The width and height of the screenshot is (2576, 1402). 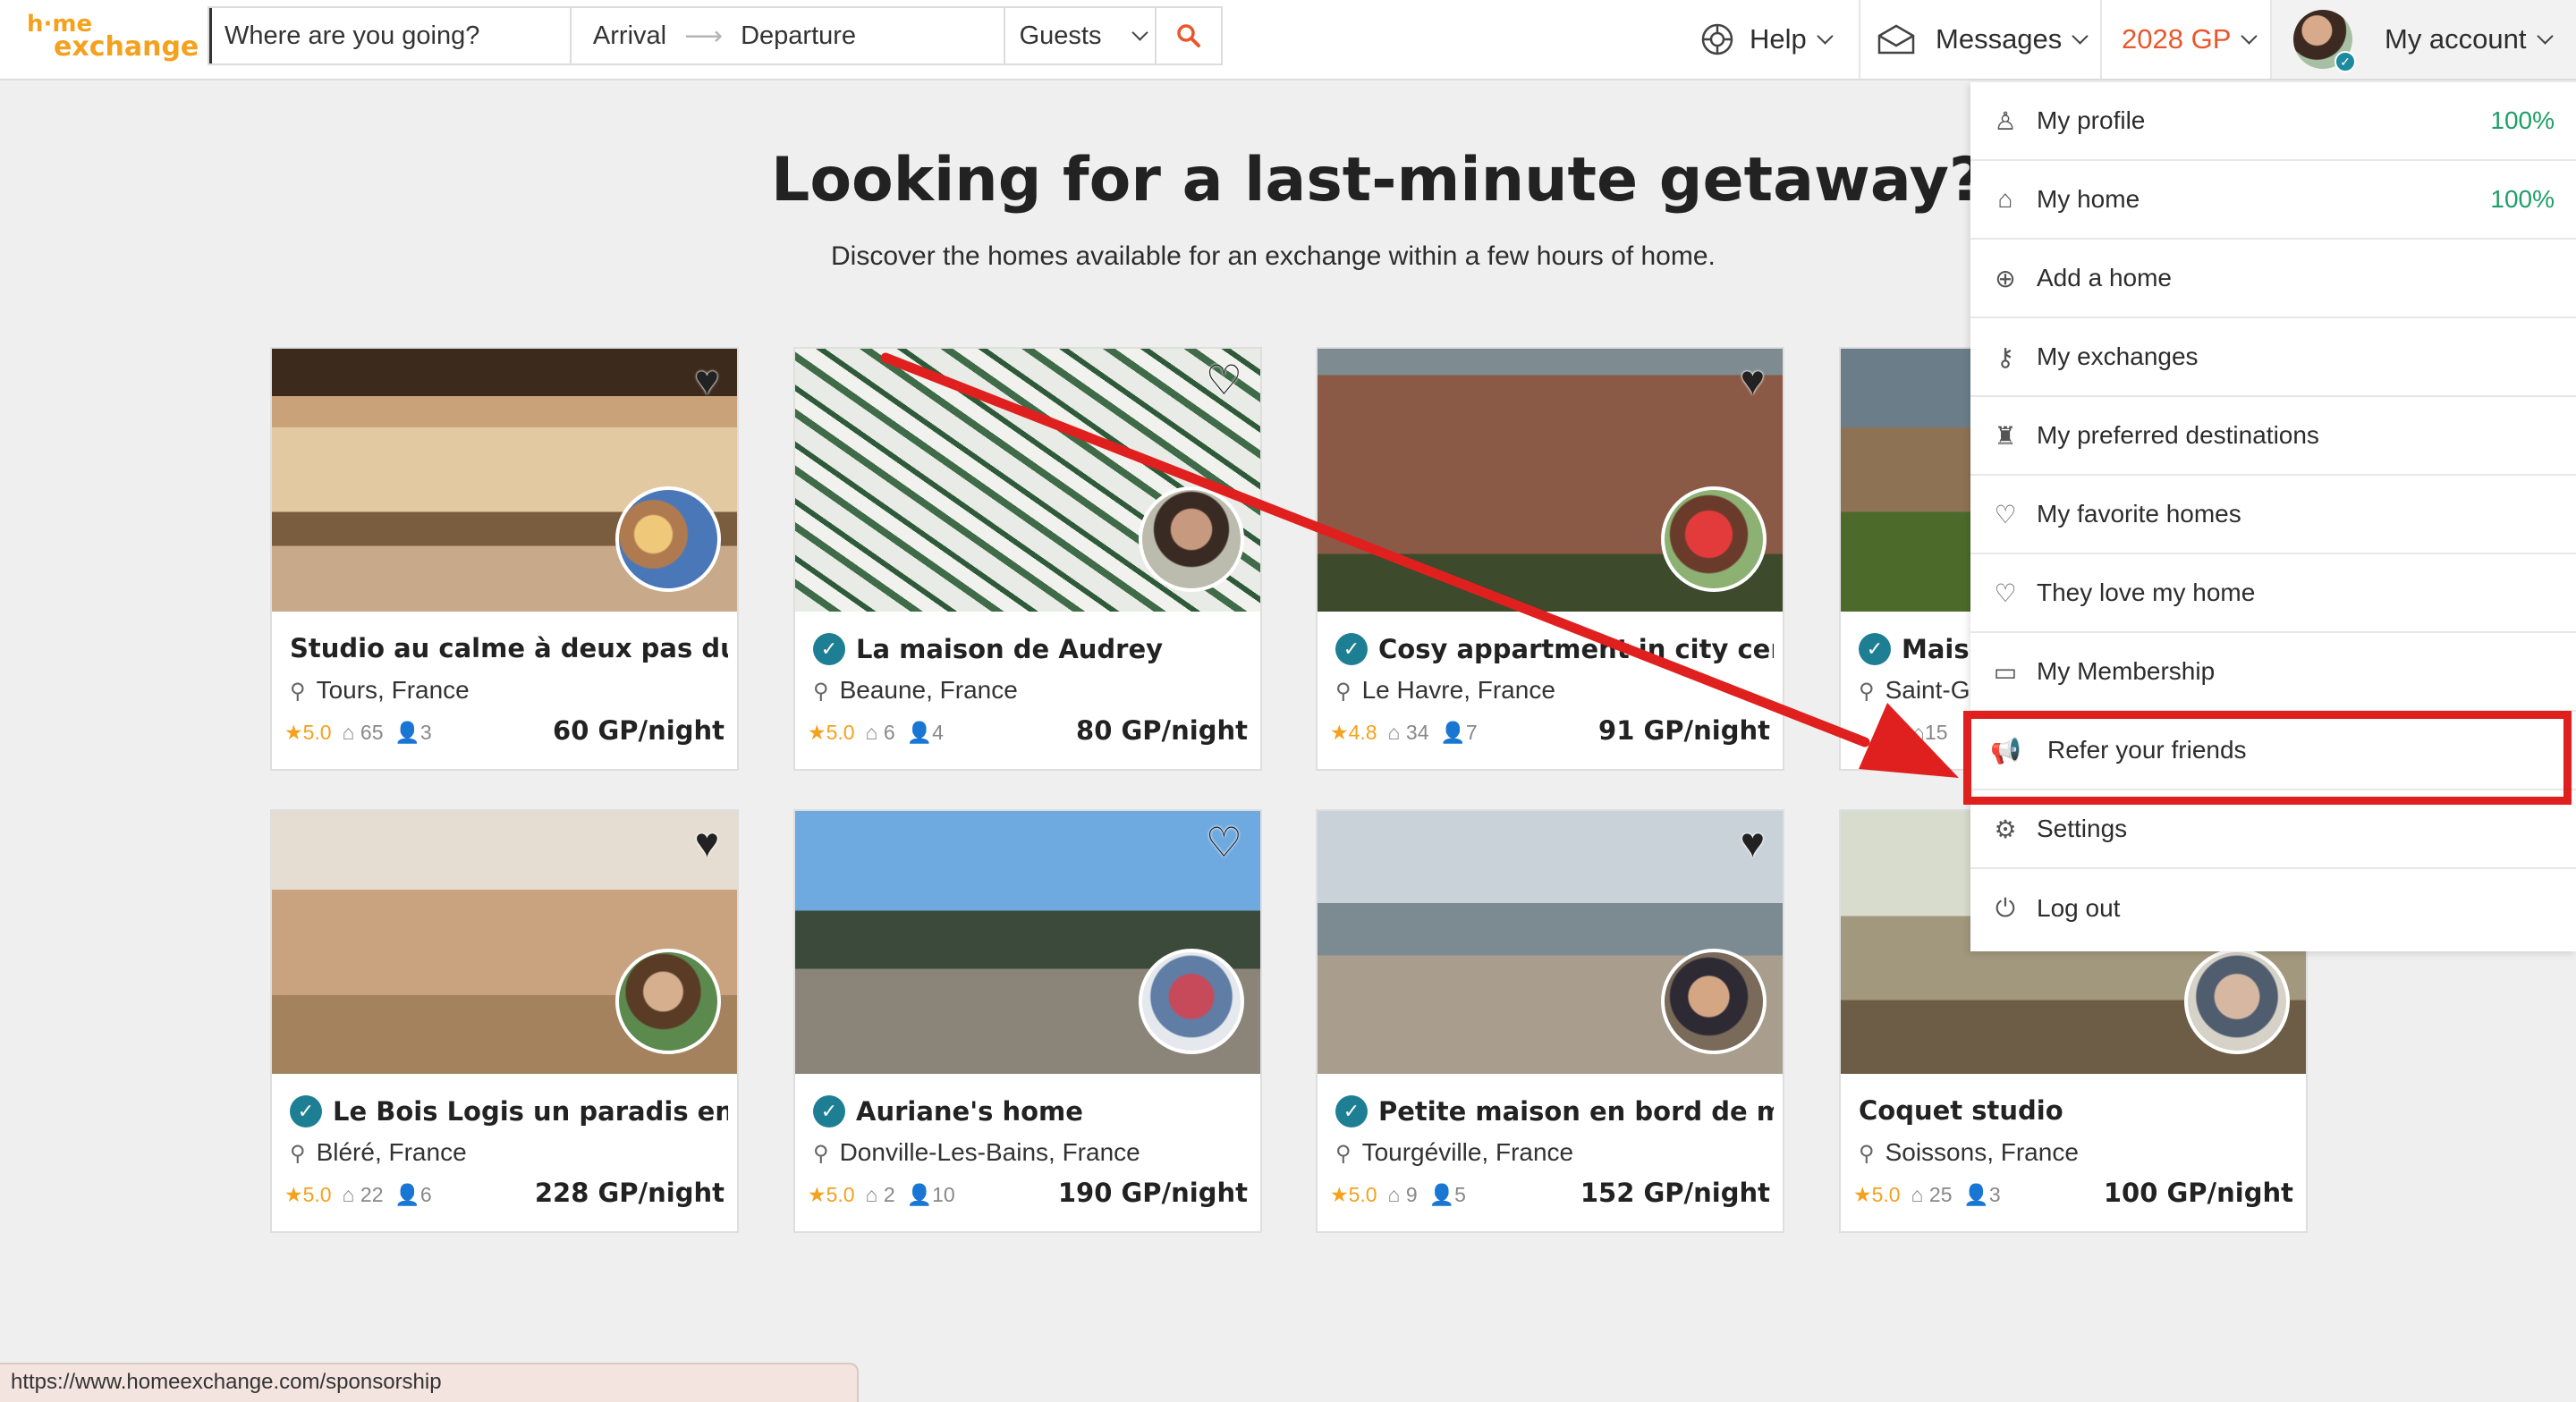 What do you see at coordinates (915, 690) in the screenshot?
I see `listing-location: ⚲ Beaune, France` at bounding box center [915, 690].